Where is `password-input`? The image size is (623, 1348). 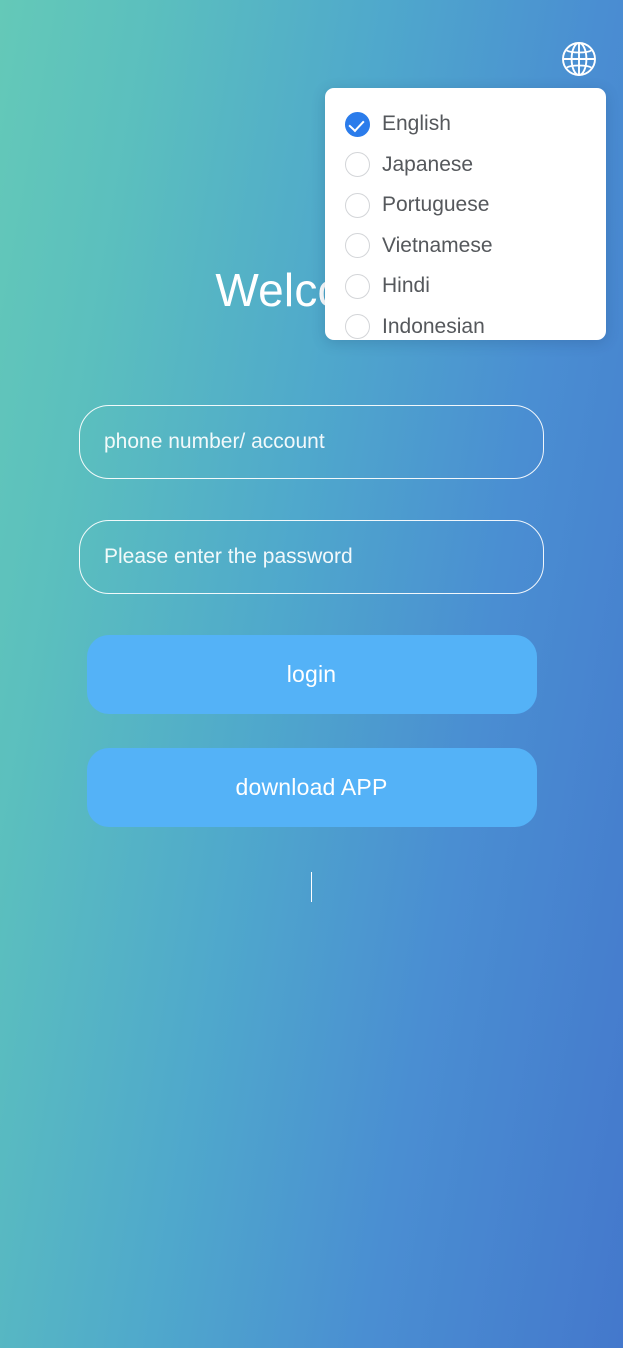
password-input is located at coordinates (311, 557).